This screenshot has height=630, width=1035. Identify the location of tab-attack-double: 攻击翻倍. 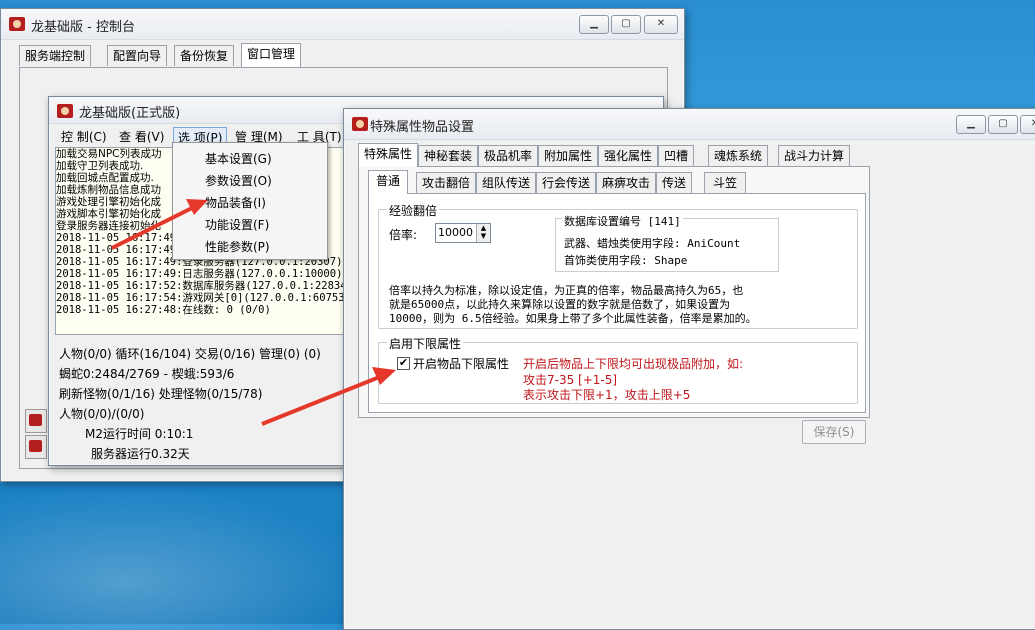
(446, 182).